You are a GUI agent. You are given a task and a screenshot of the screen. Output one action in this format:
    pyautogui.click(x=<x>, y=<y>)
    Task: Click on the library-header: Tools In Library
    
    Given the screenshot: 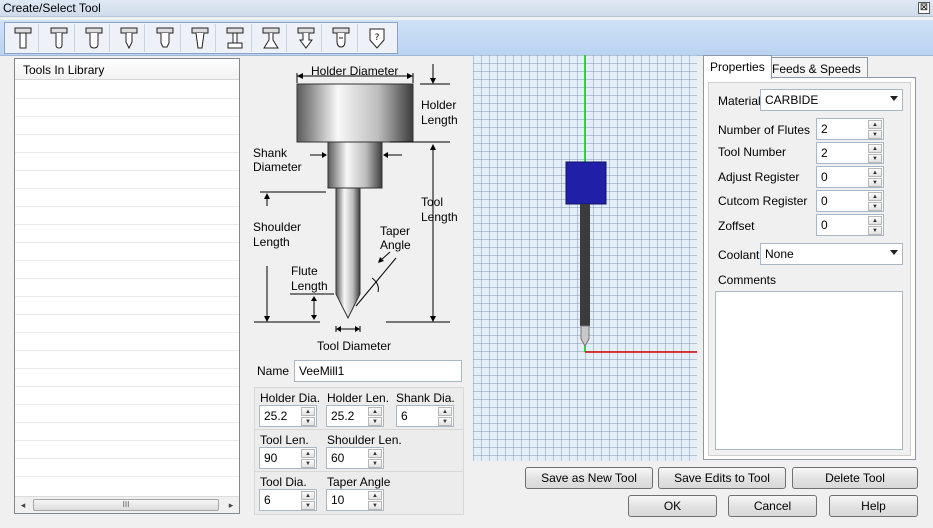 What is the action you would take?
    pyautogui.click(x=127, y=69)
    